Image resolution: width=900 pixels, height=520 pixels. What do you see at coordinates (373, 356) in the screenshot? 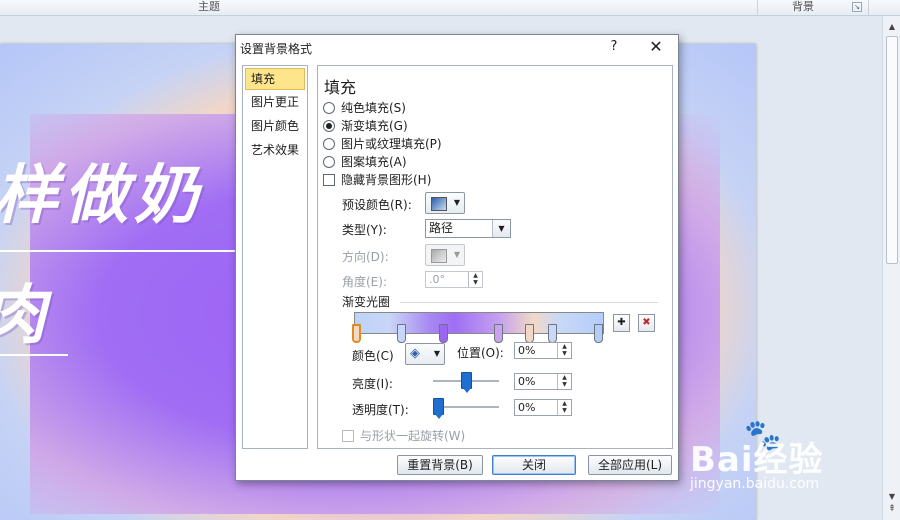
I see `color-label: 颜色(C)` at bounding box center [373, 356].